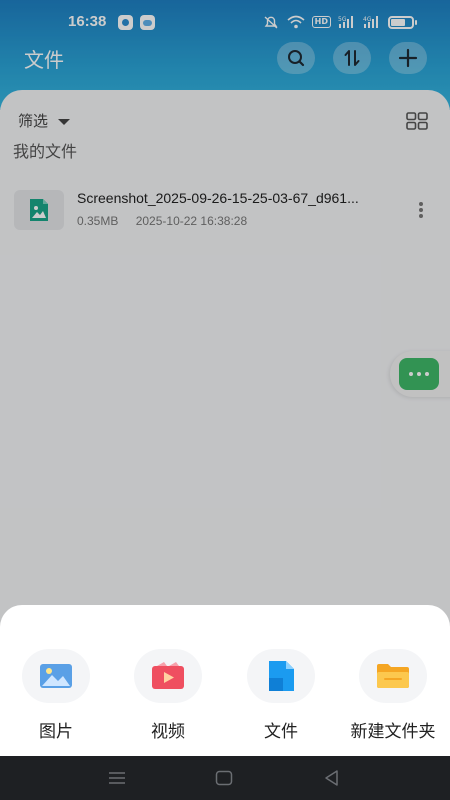 The width and height of the screenshot is (450, 800). I want to click on sheet-item-file: 文件, so click(281, 695).